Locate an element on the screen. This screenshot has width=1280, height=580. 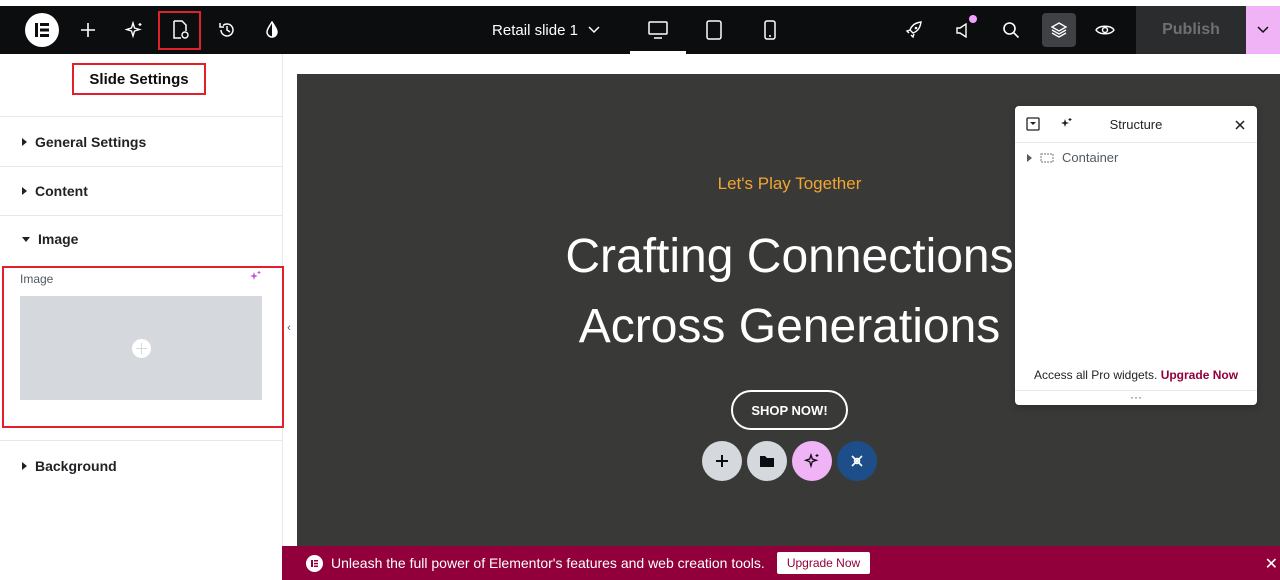
editor-top-bar: Retail slide 1 Publish is located at coordinates (640, 30).